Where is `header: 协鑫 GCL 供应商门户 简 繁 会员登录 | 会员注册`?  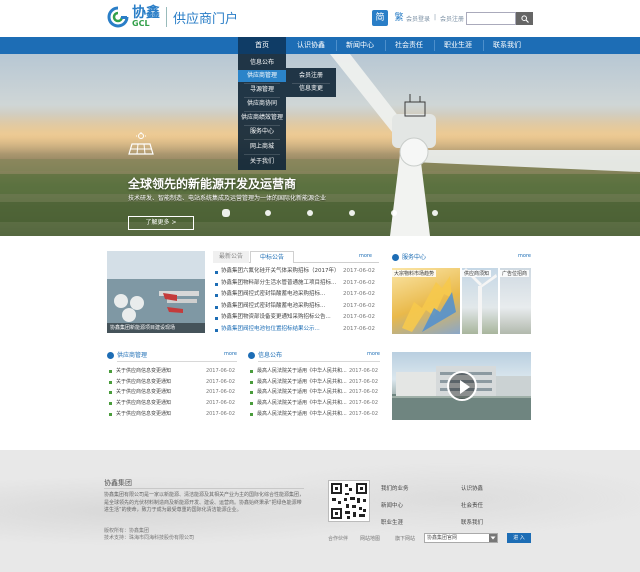
header: 协鑫 GCL 供应商门户 简 繁 会员登录 | 会员注册 is located at coordinates (320, 18).